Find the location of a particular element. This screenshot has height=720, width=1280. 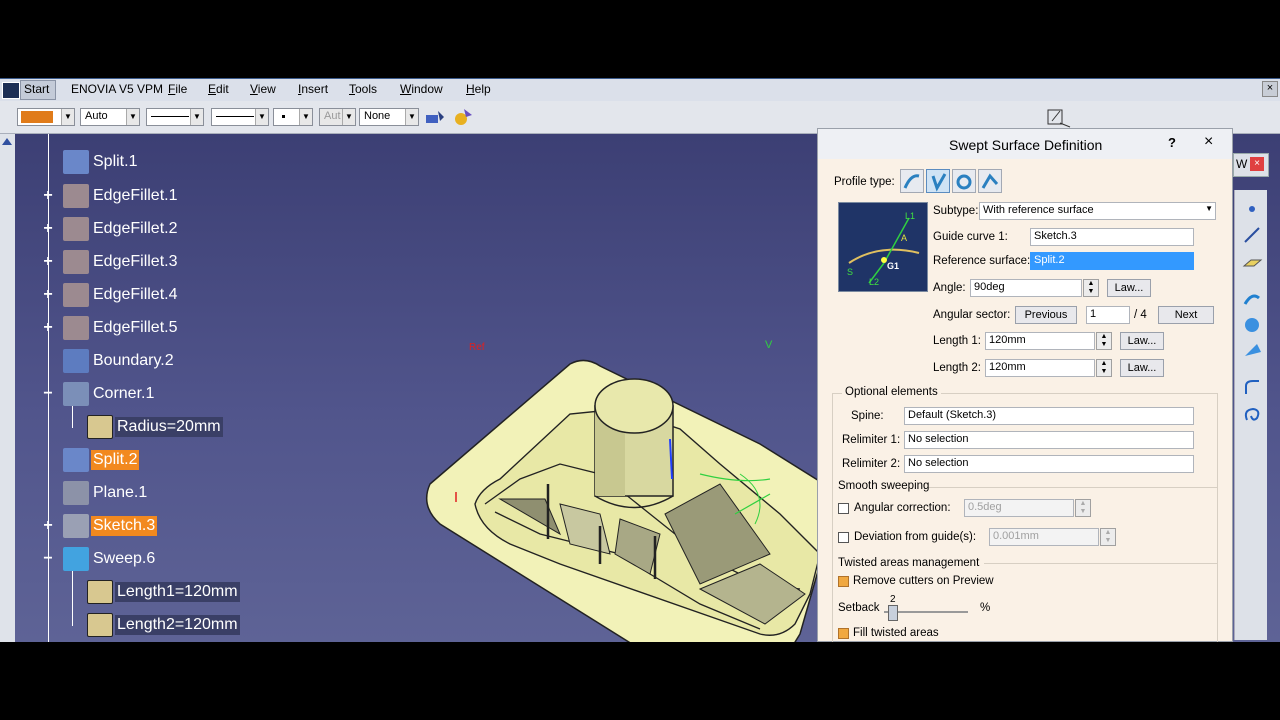

sweep-tool-icon is located at coordinates (1252, 209).